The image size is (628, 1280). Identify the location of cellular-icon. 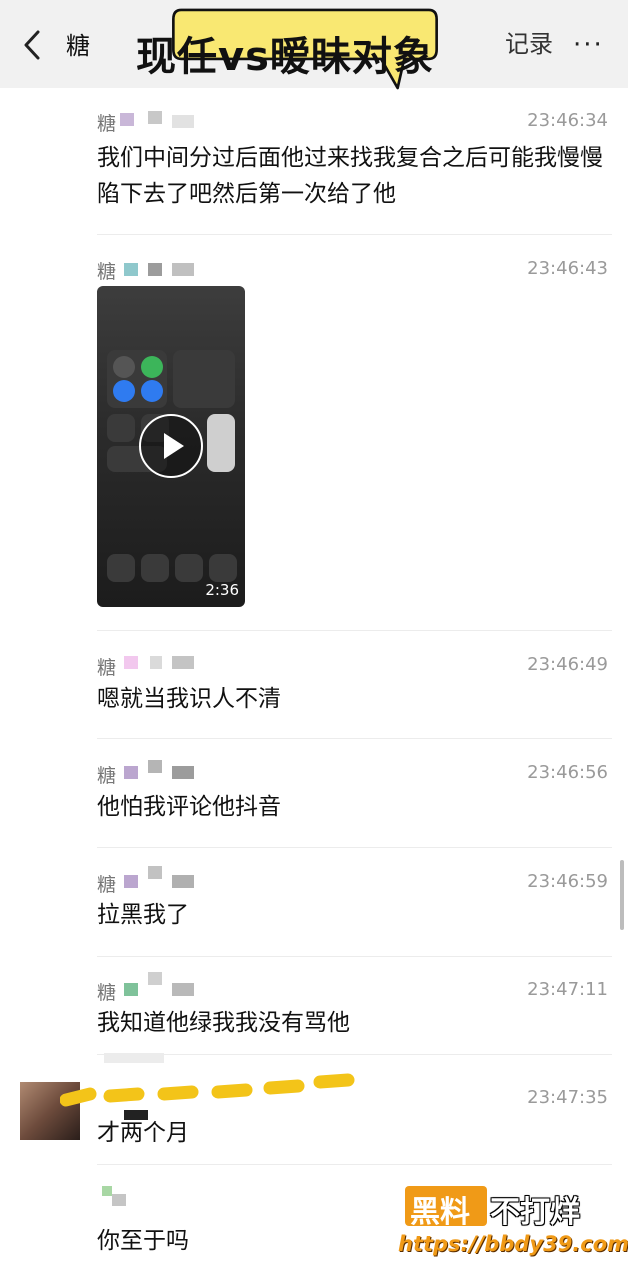
(152, 367).